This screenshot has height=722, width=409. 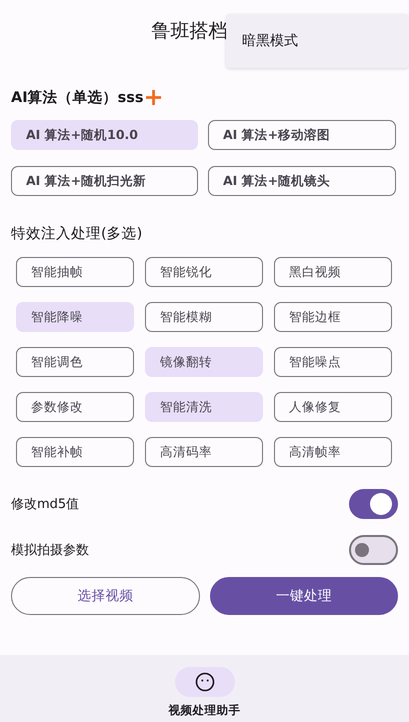 I want to click on section-heading: AI算法（单选）sss, so click(x=77, y=97).